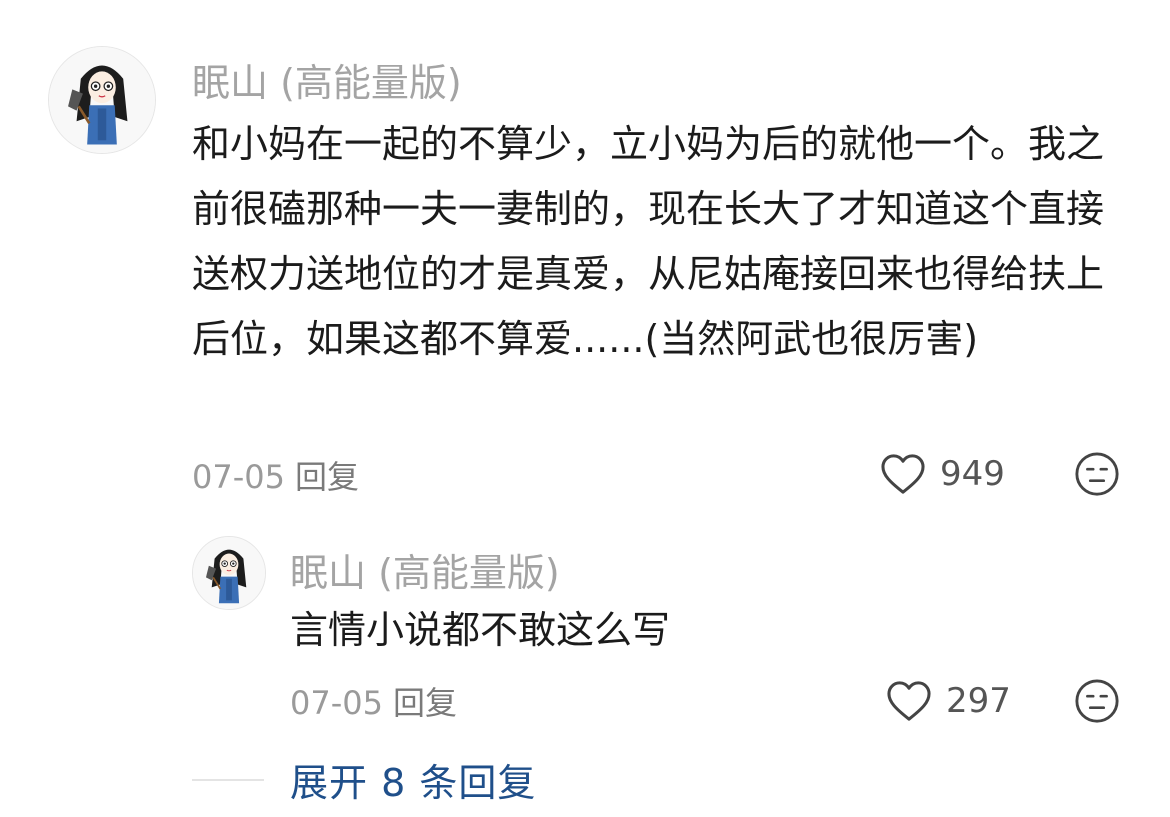 This screenshot has height=817, width=1170. I want to click on comment-date: 07-05, so click(238, 477).